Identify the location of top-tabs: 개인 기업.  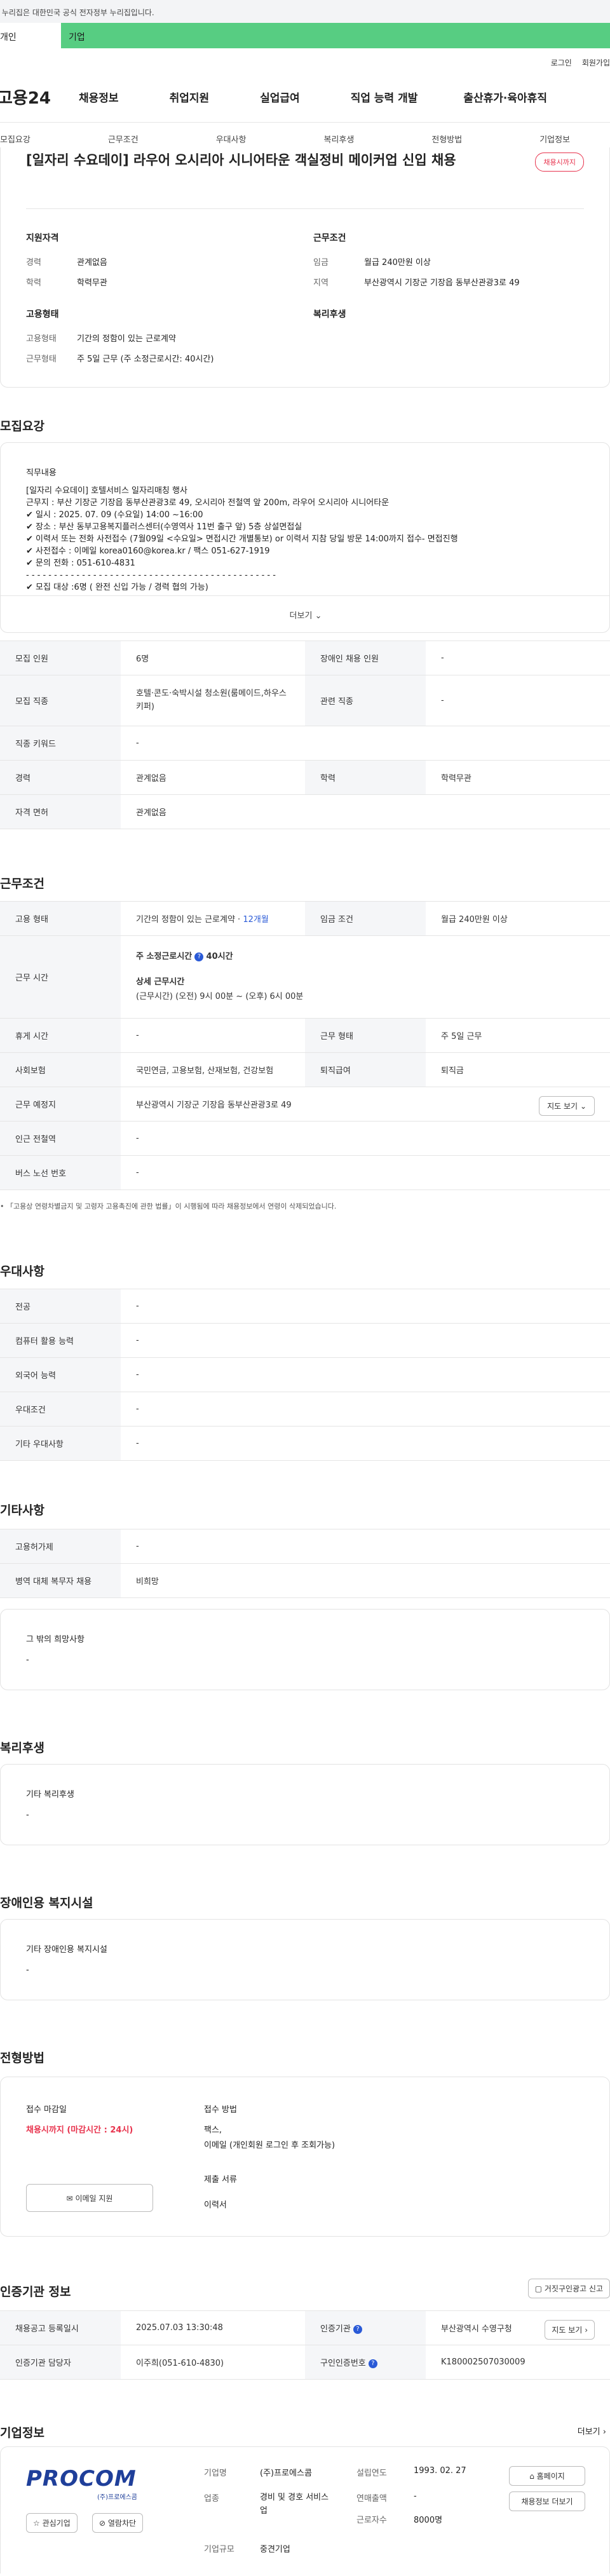
(305, 35).